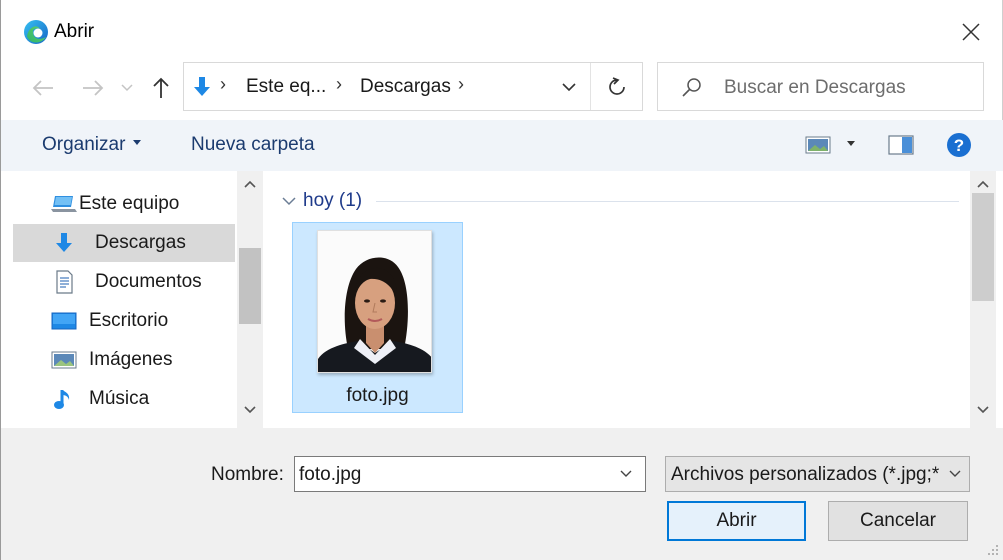 The image size is (1003, 560). Describe the element at coordinates (333, 200) in the screenshot. I see `group-label: hoy (1)` at that location.